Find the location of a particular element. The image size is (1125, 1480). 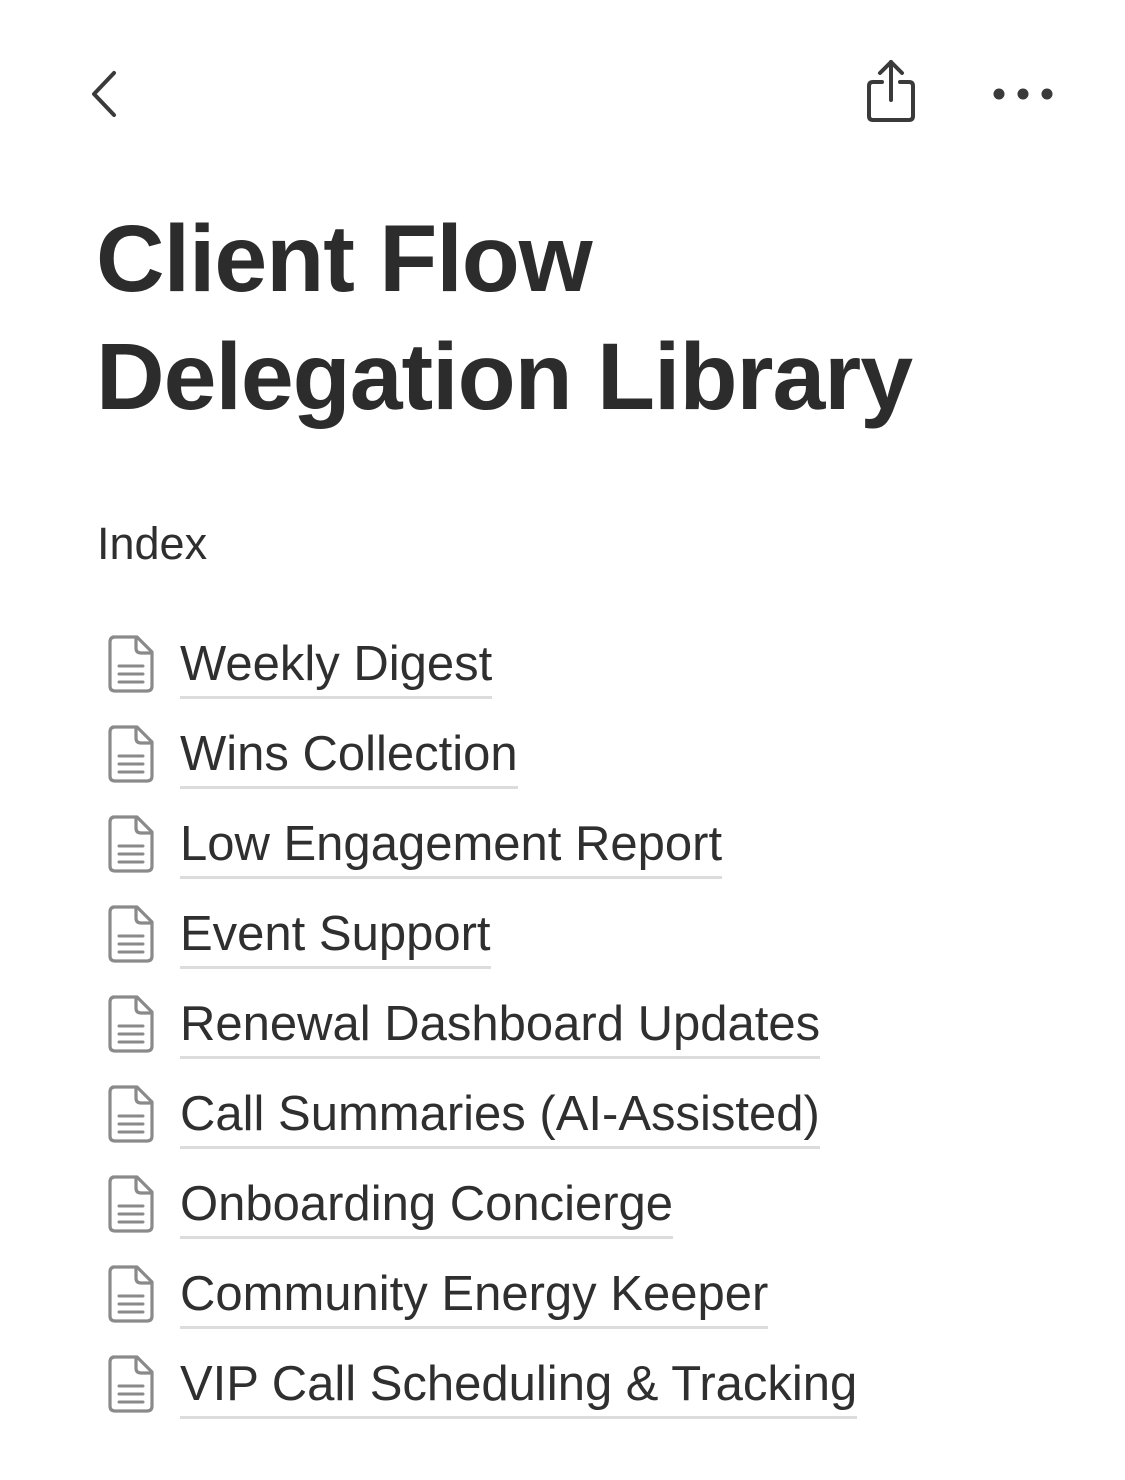

page-link-item: Event Support is located at coordinates (600, 935).